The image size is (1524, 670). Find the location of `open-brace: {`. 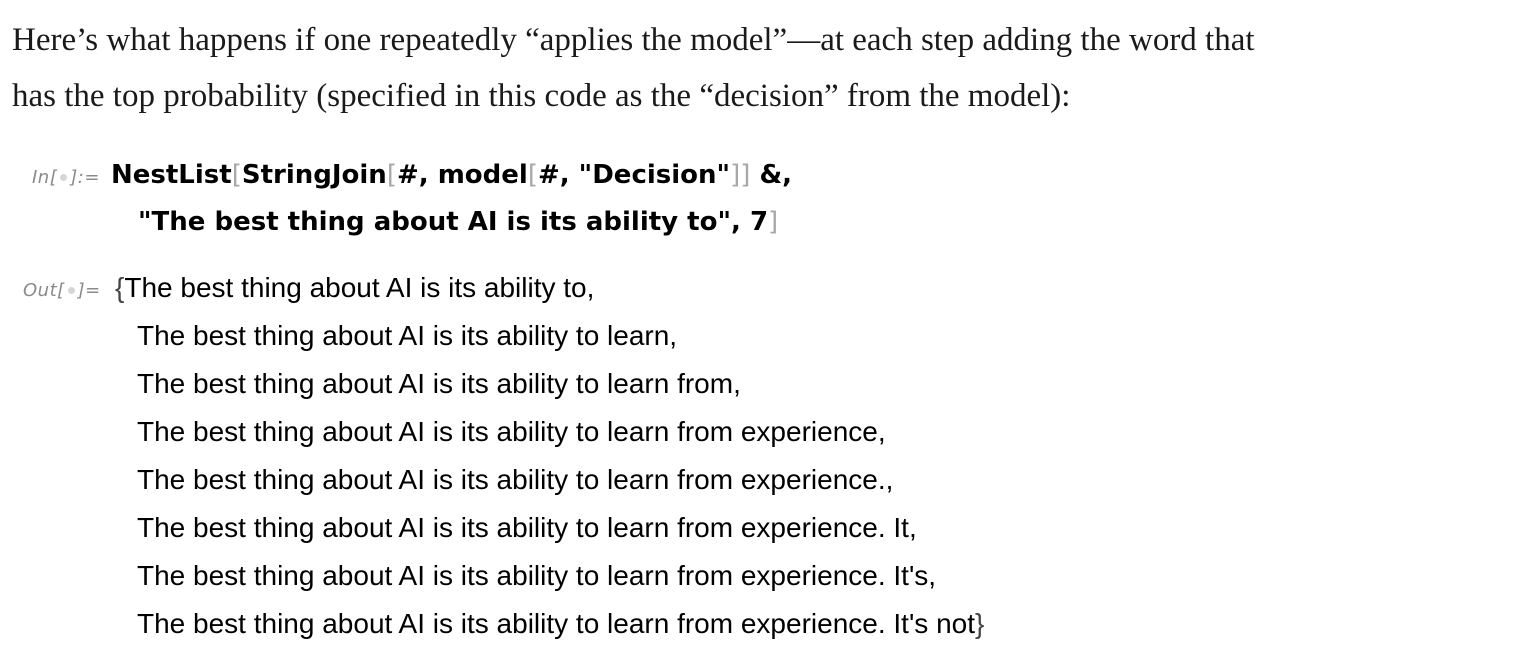

open-brace: { is located at coordinates (120, 287).